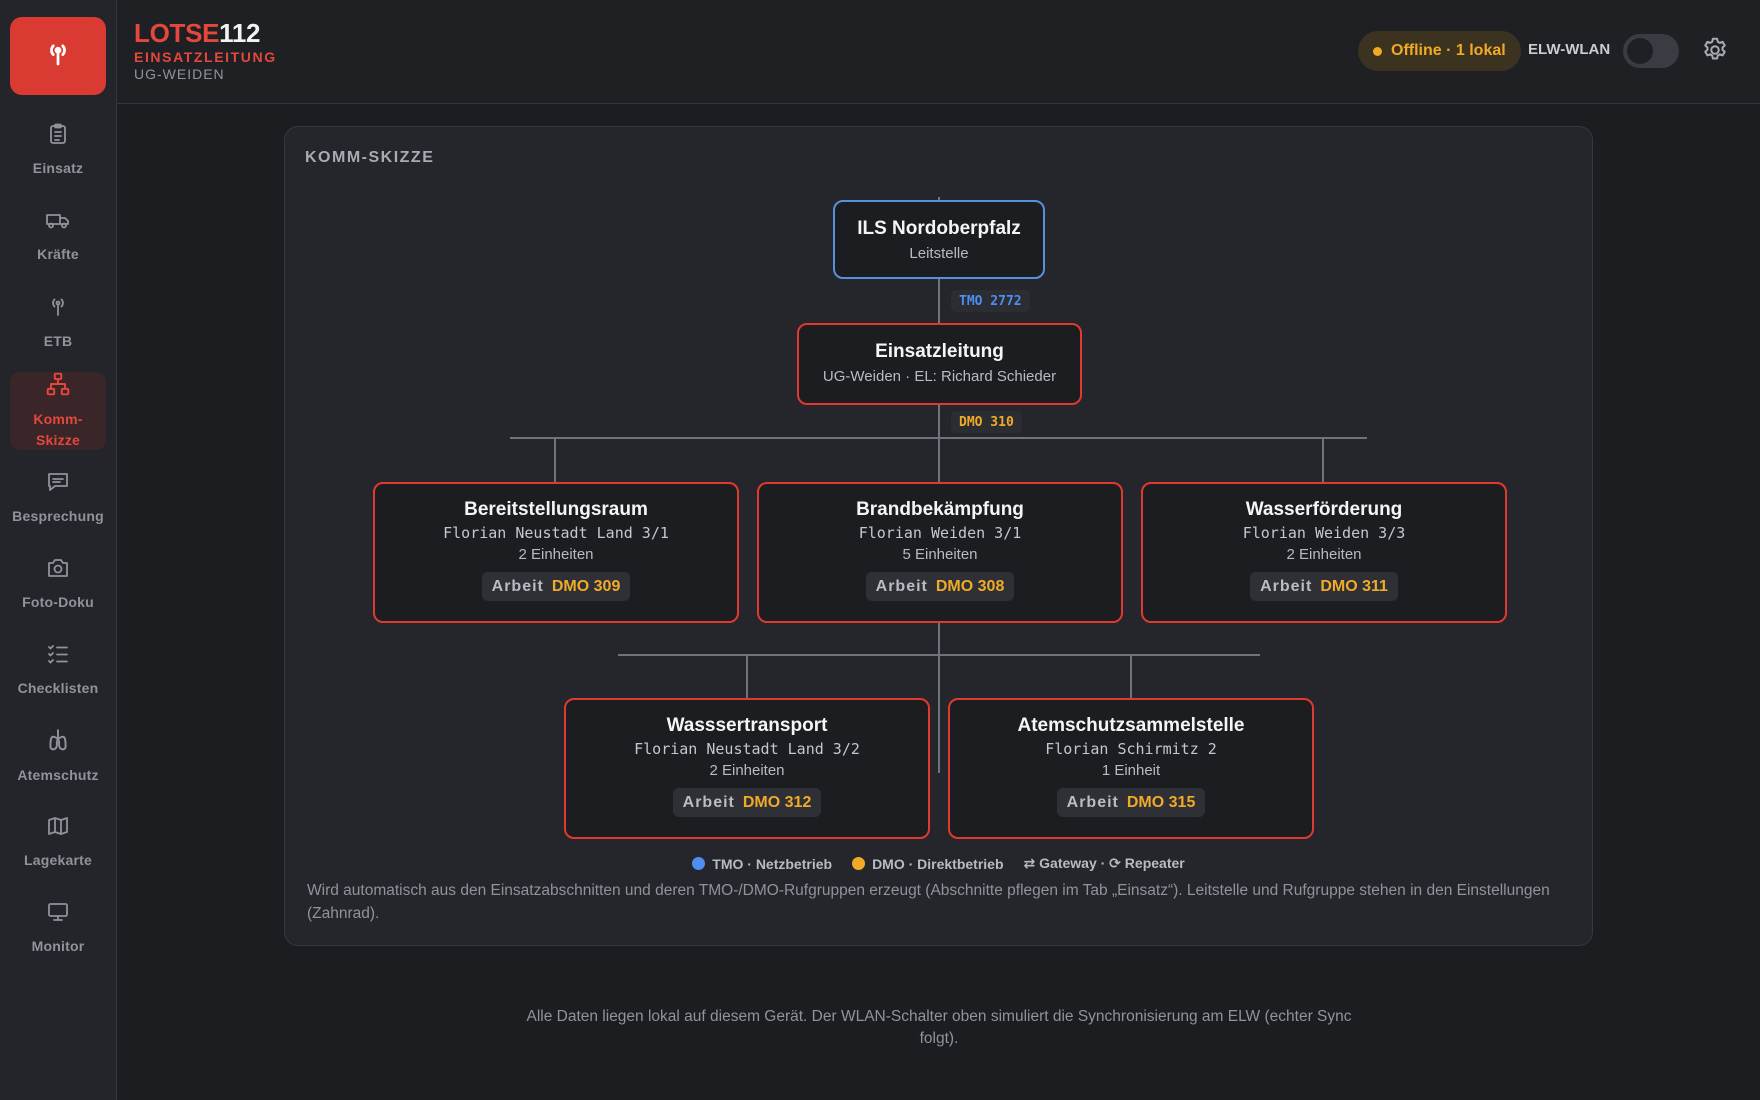 The width and height of the screenshot is (1760, 1100). I want to click on channel-chip: Arbeit DMO 315, so click(1131, 802).